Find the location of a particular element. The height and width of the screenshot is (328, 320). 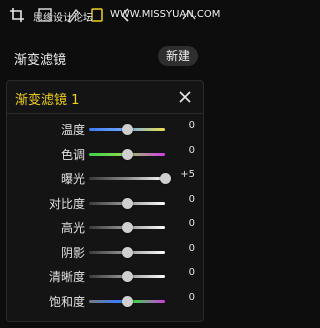

close-icon is located at coordinates (185, 97).